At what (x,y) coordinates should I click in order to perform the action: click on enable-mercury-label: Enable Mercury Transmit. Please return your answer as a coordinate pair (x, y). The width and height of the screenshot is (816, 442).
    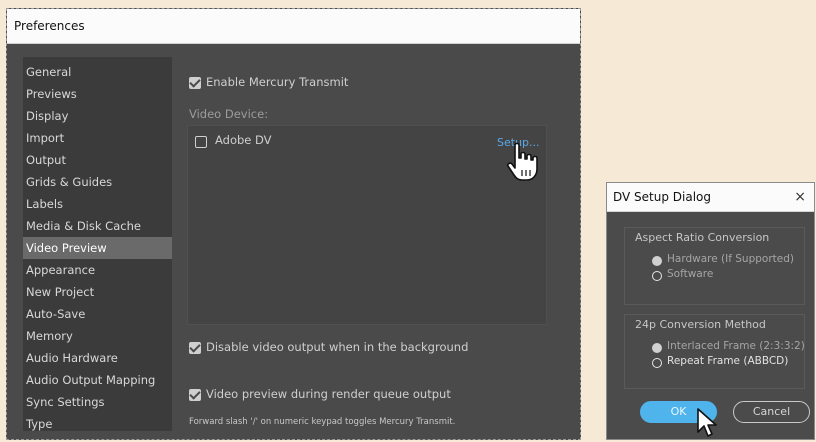
    Looking at the image, I should click on (277, 82).